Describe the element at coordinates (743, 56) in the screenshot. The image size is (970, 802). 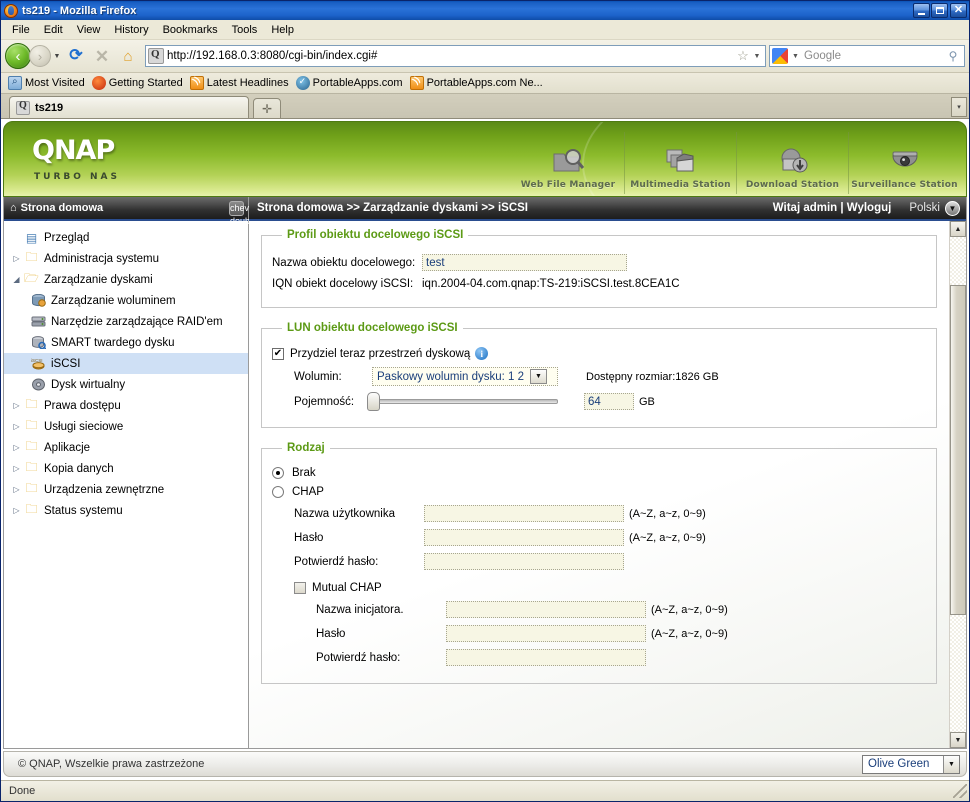
I see `bookmark-star-icon: ☆` at that location.